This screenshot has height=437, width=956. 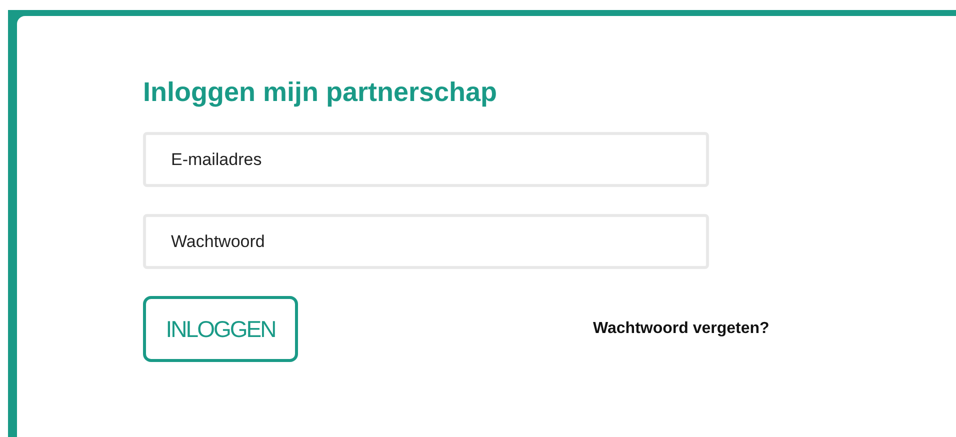 What do you see at coordinates (320, 92) in the screenshot?
I see `page-title: Inloggen mijn partnerschap` at bounding box center [320, 92].